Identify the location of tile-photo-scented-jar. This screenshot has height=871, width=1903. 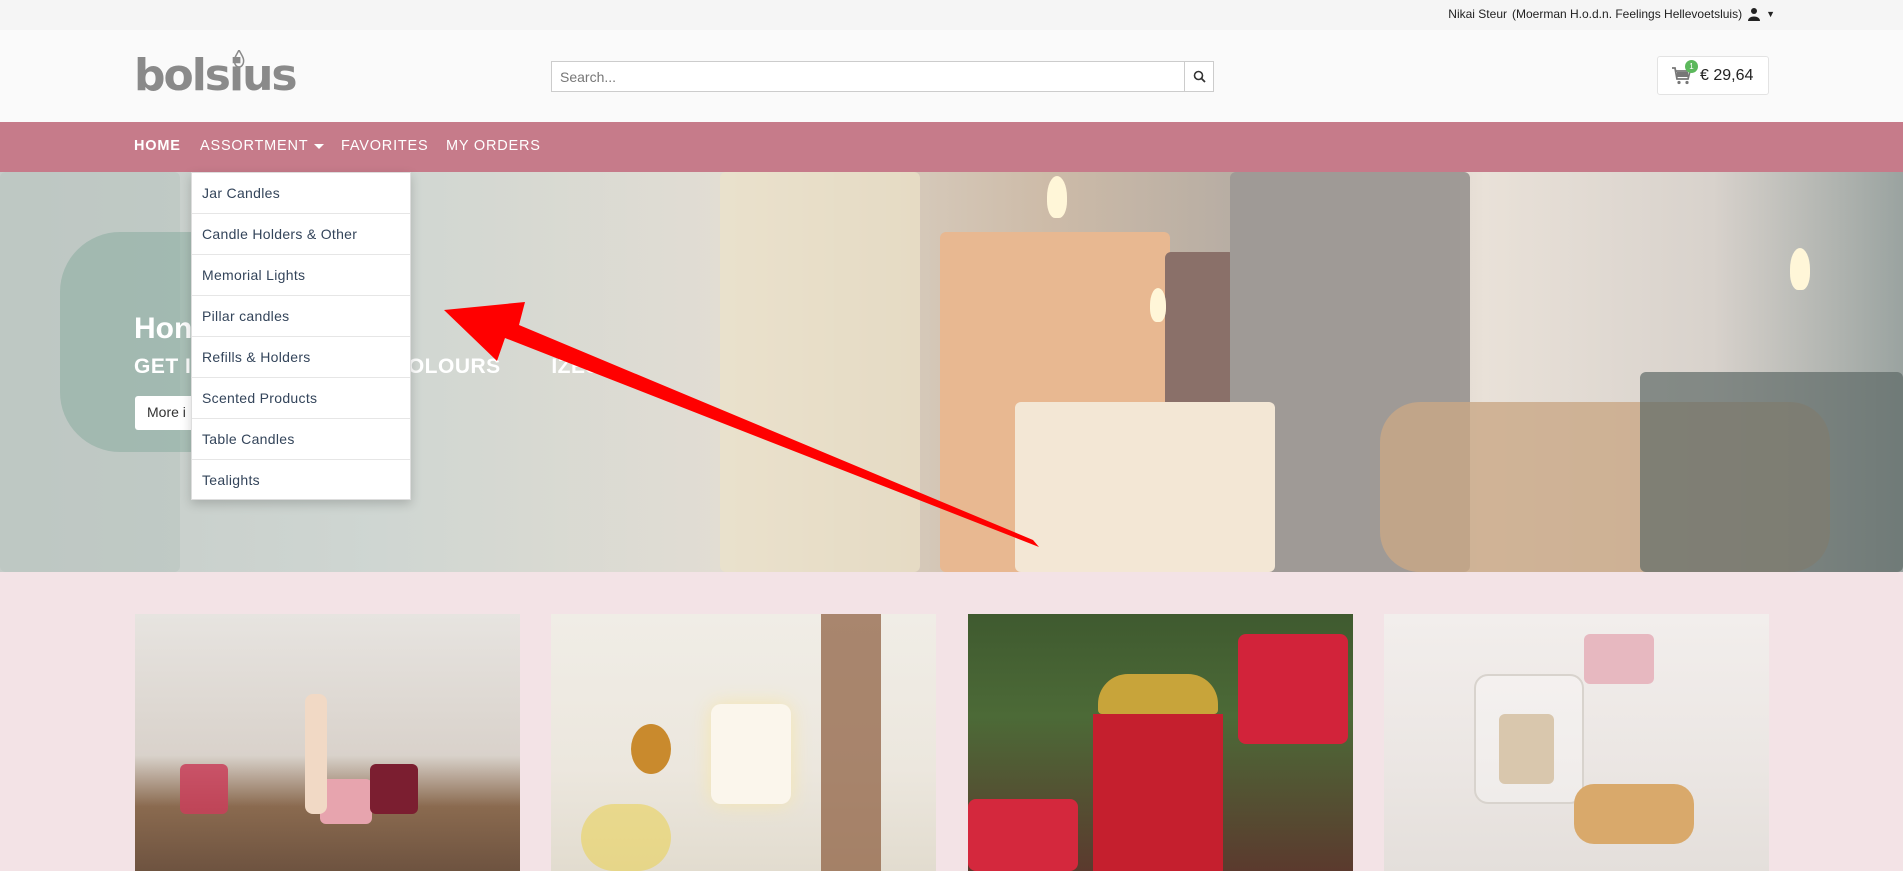
(751, 754).